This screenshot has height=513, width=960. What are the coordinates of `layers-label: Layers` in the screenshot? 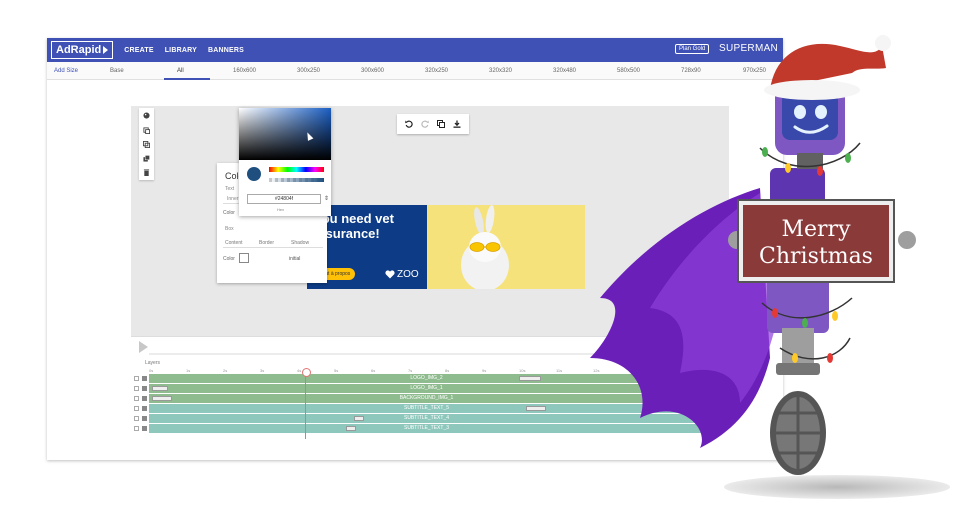 It's located at (153, 363).